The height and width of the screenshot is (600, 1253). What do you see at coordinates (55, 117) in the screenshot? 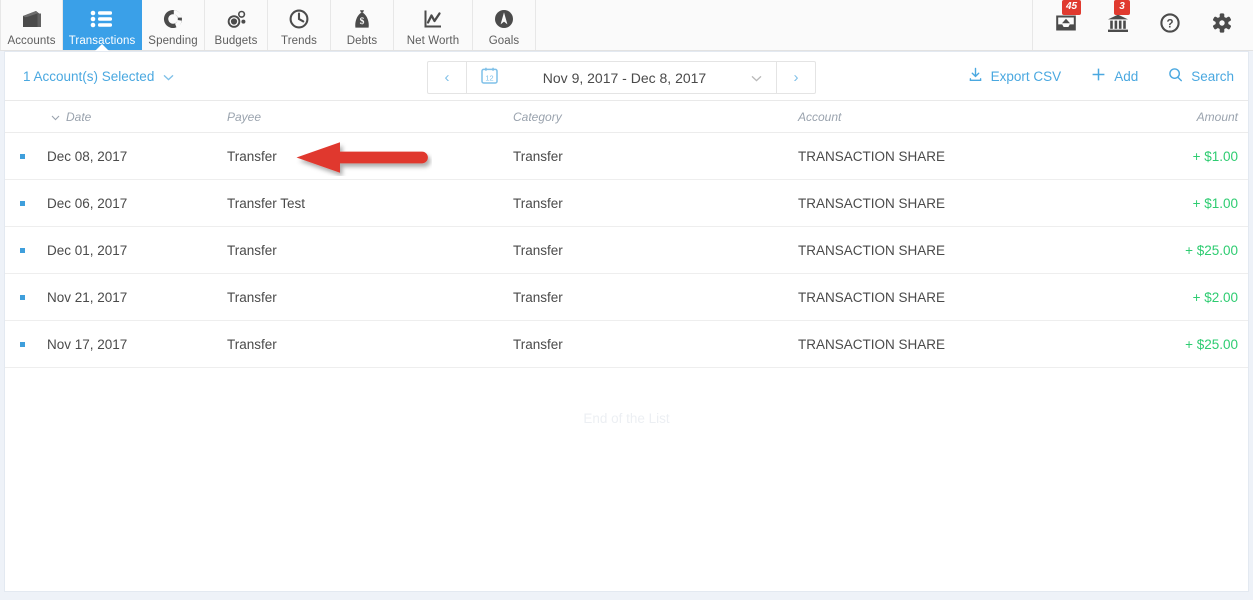
I see `sort-chevron-down-icon` at bounding box center [55, 117].